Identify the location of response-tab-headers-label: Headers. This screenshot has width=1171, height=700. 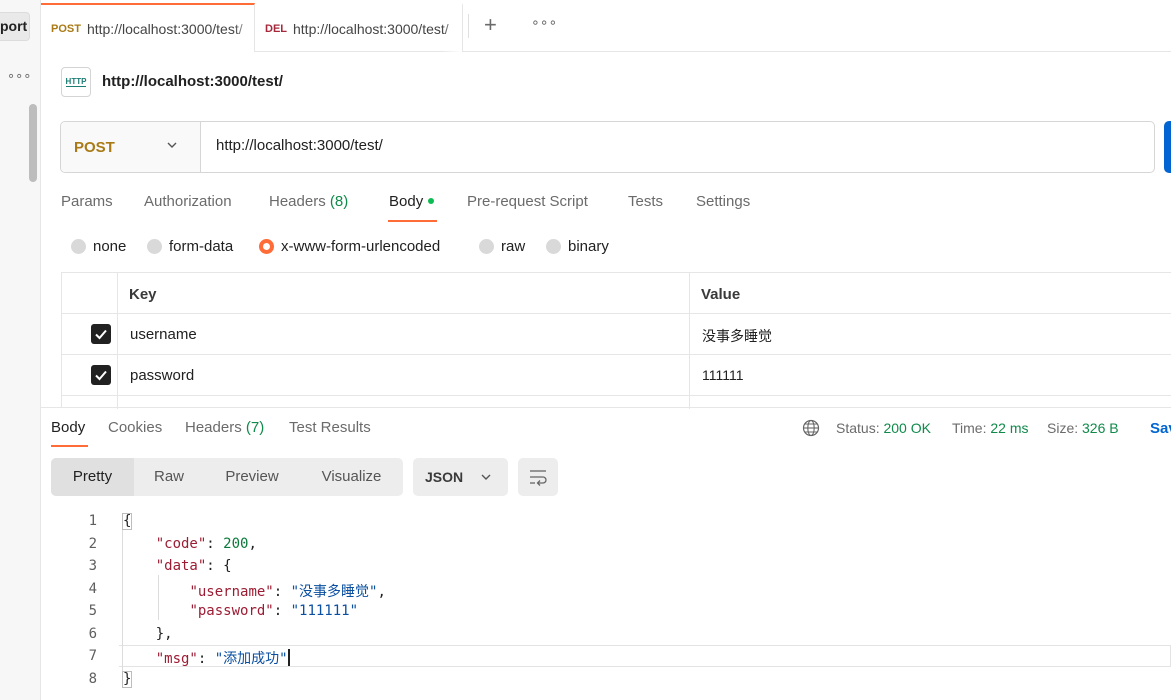
(213, 427).